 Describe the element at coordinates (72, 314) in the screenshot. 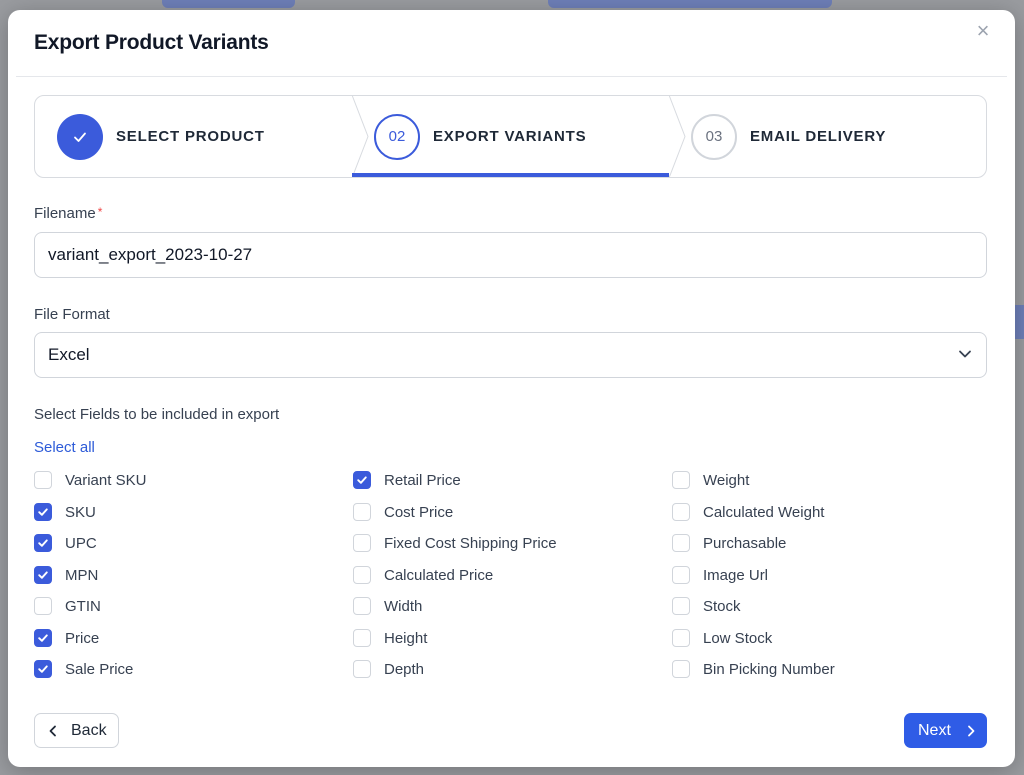

I see `file-format-label: File Format` at that location.